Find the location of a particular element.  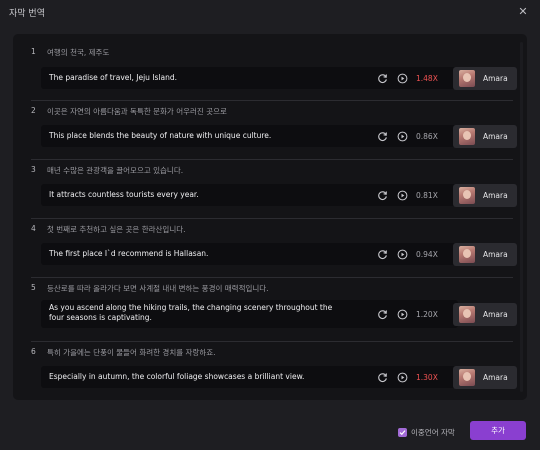

speed-badge: 0.94X is located at coordinates (427, 254).